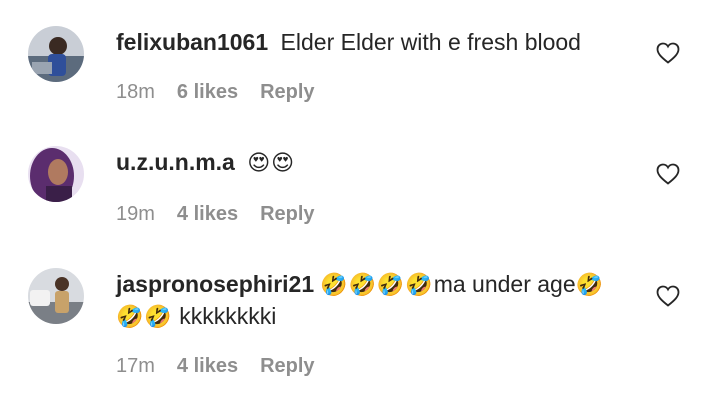  Describe the element at coordinates (135, 366) in the screenshot. I see `timestamp: 17m` at that location.